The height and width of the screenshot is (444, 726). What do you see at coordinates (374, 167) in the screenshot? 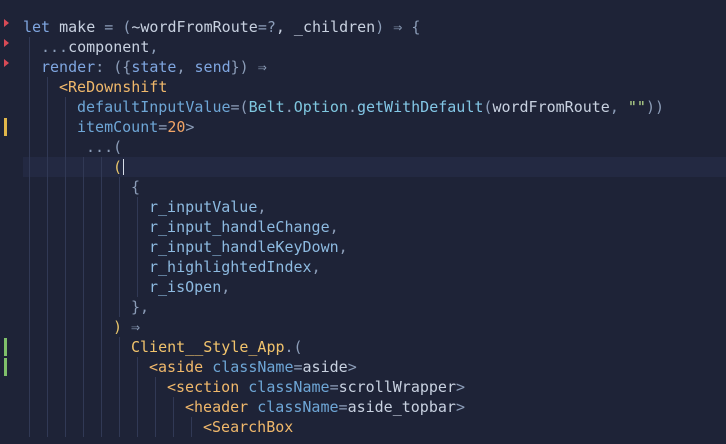
I see `code-line: (` at bounding box center [374, 167].